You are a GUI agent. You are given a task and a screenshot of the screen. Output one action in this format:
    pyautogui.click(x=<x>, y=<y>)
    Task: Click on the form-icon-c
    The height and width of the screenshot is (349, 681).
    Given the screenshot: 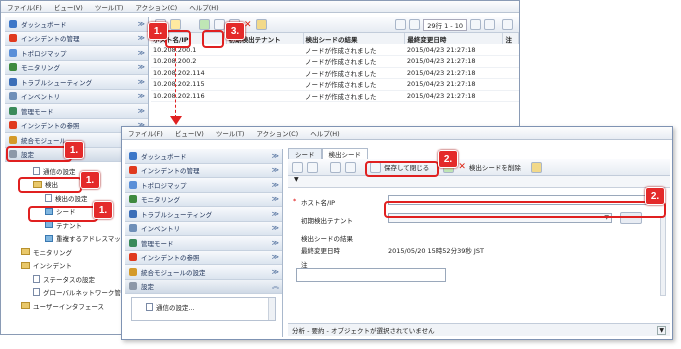 What is the action you would take?
    pyautogui.click(x=350, y=167)
    